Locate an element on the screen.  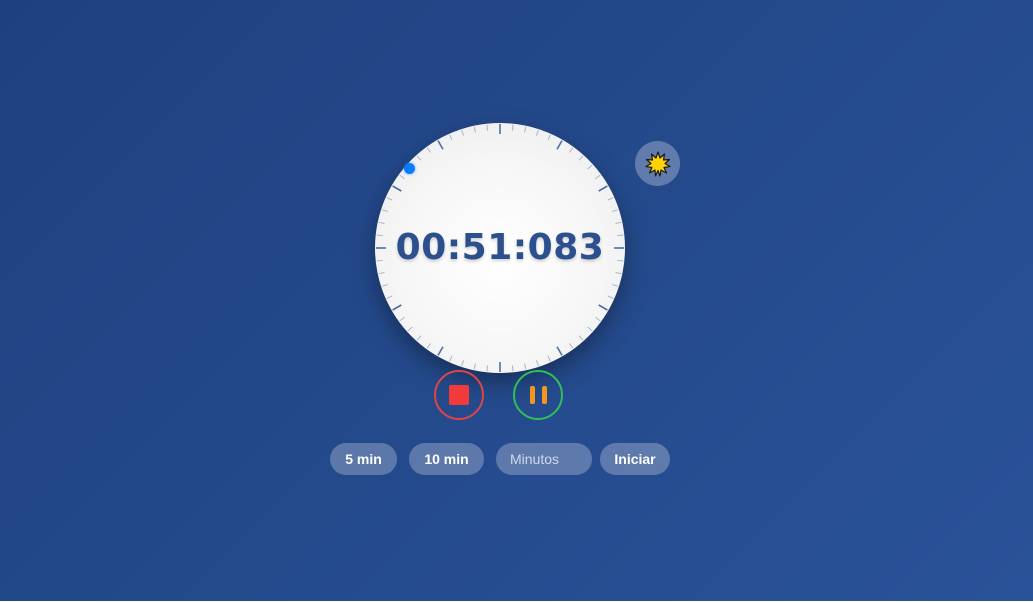
pause-button is located at coordinates (538, 395).